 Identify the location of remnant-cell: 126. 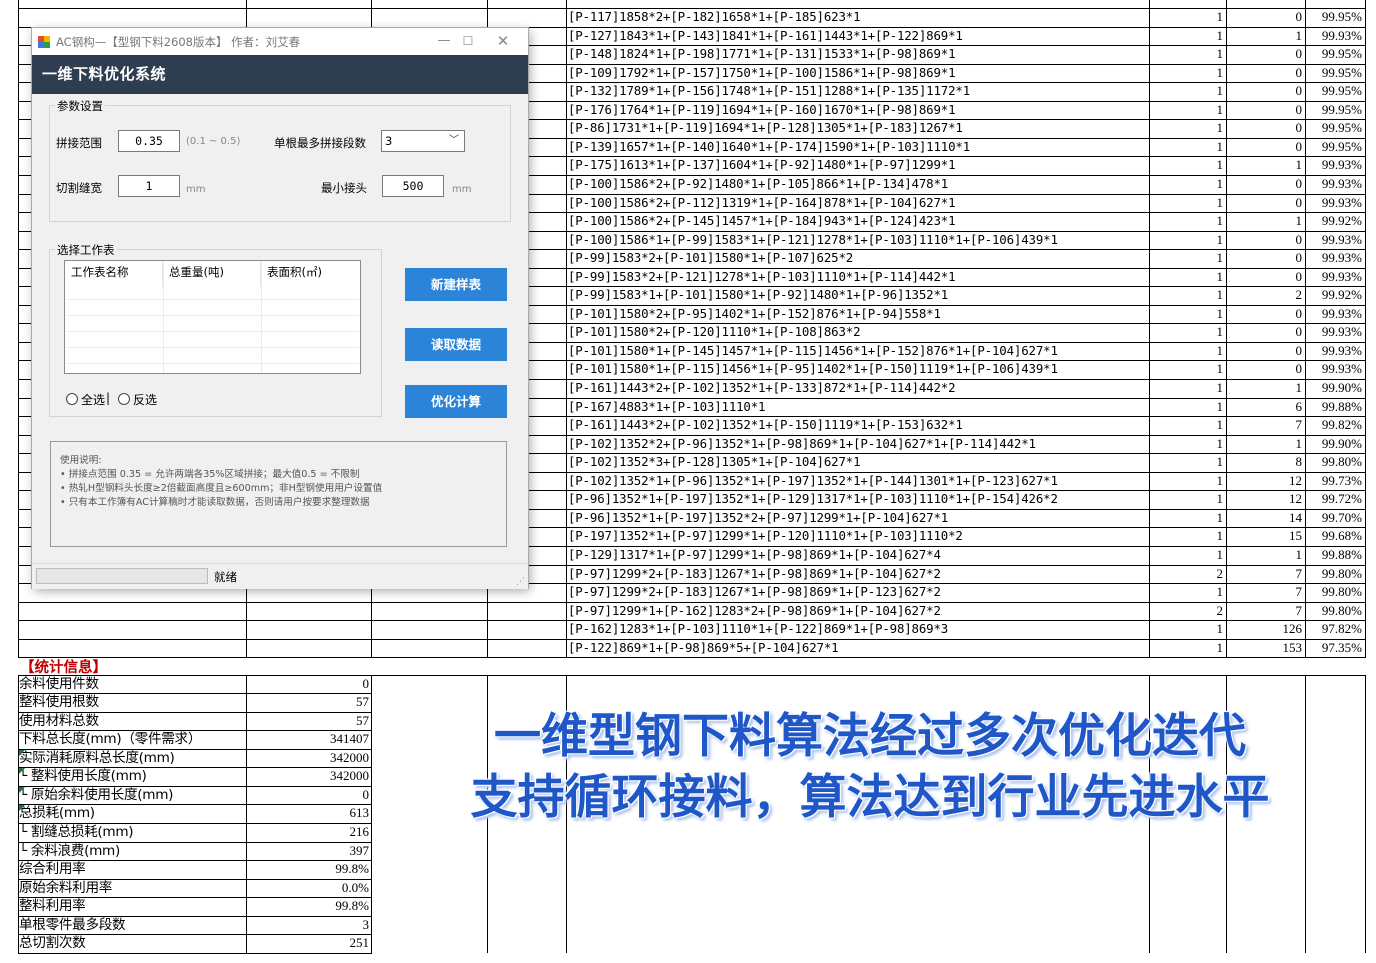
(1265, 629).